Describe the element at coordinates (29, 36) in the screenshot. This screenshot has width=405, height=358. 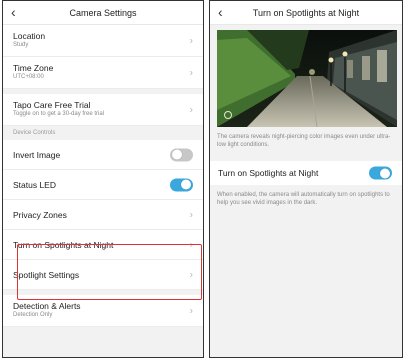
I see `location-label: Location` at that location.